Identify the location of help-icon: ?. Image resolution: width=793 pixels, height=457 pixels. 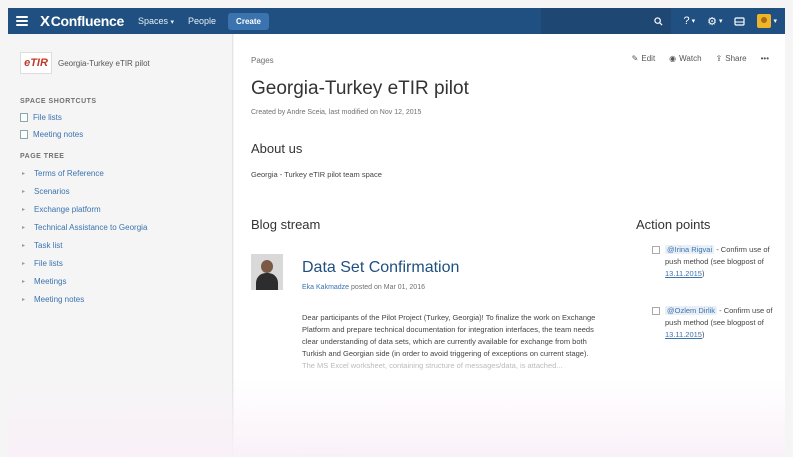
(686, 21).